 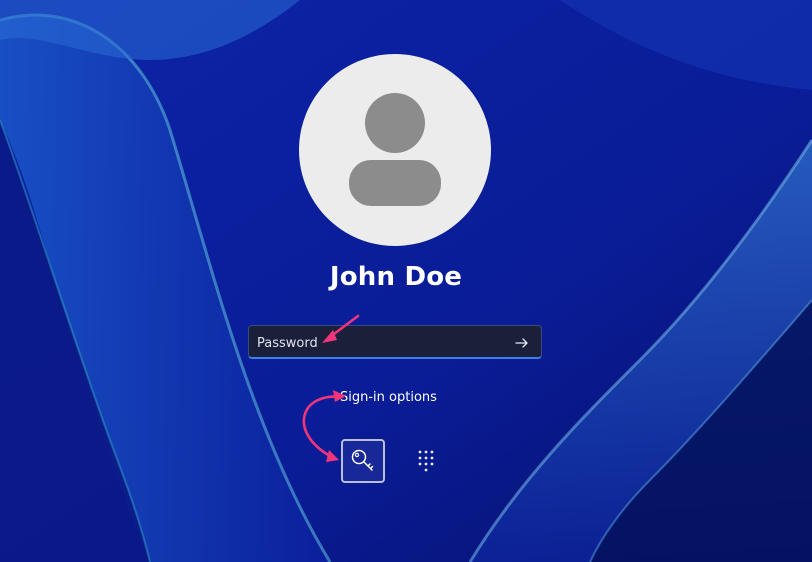 I want to click on user-avatar, so click(x=395, y=150).